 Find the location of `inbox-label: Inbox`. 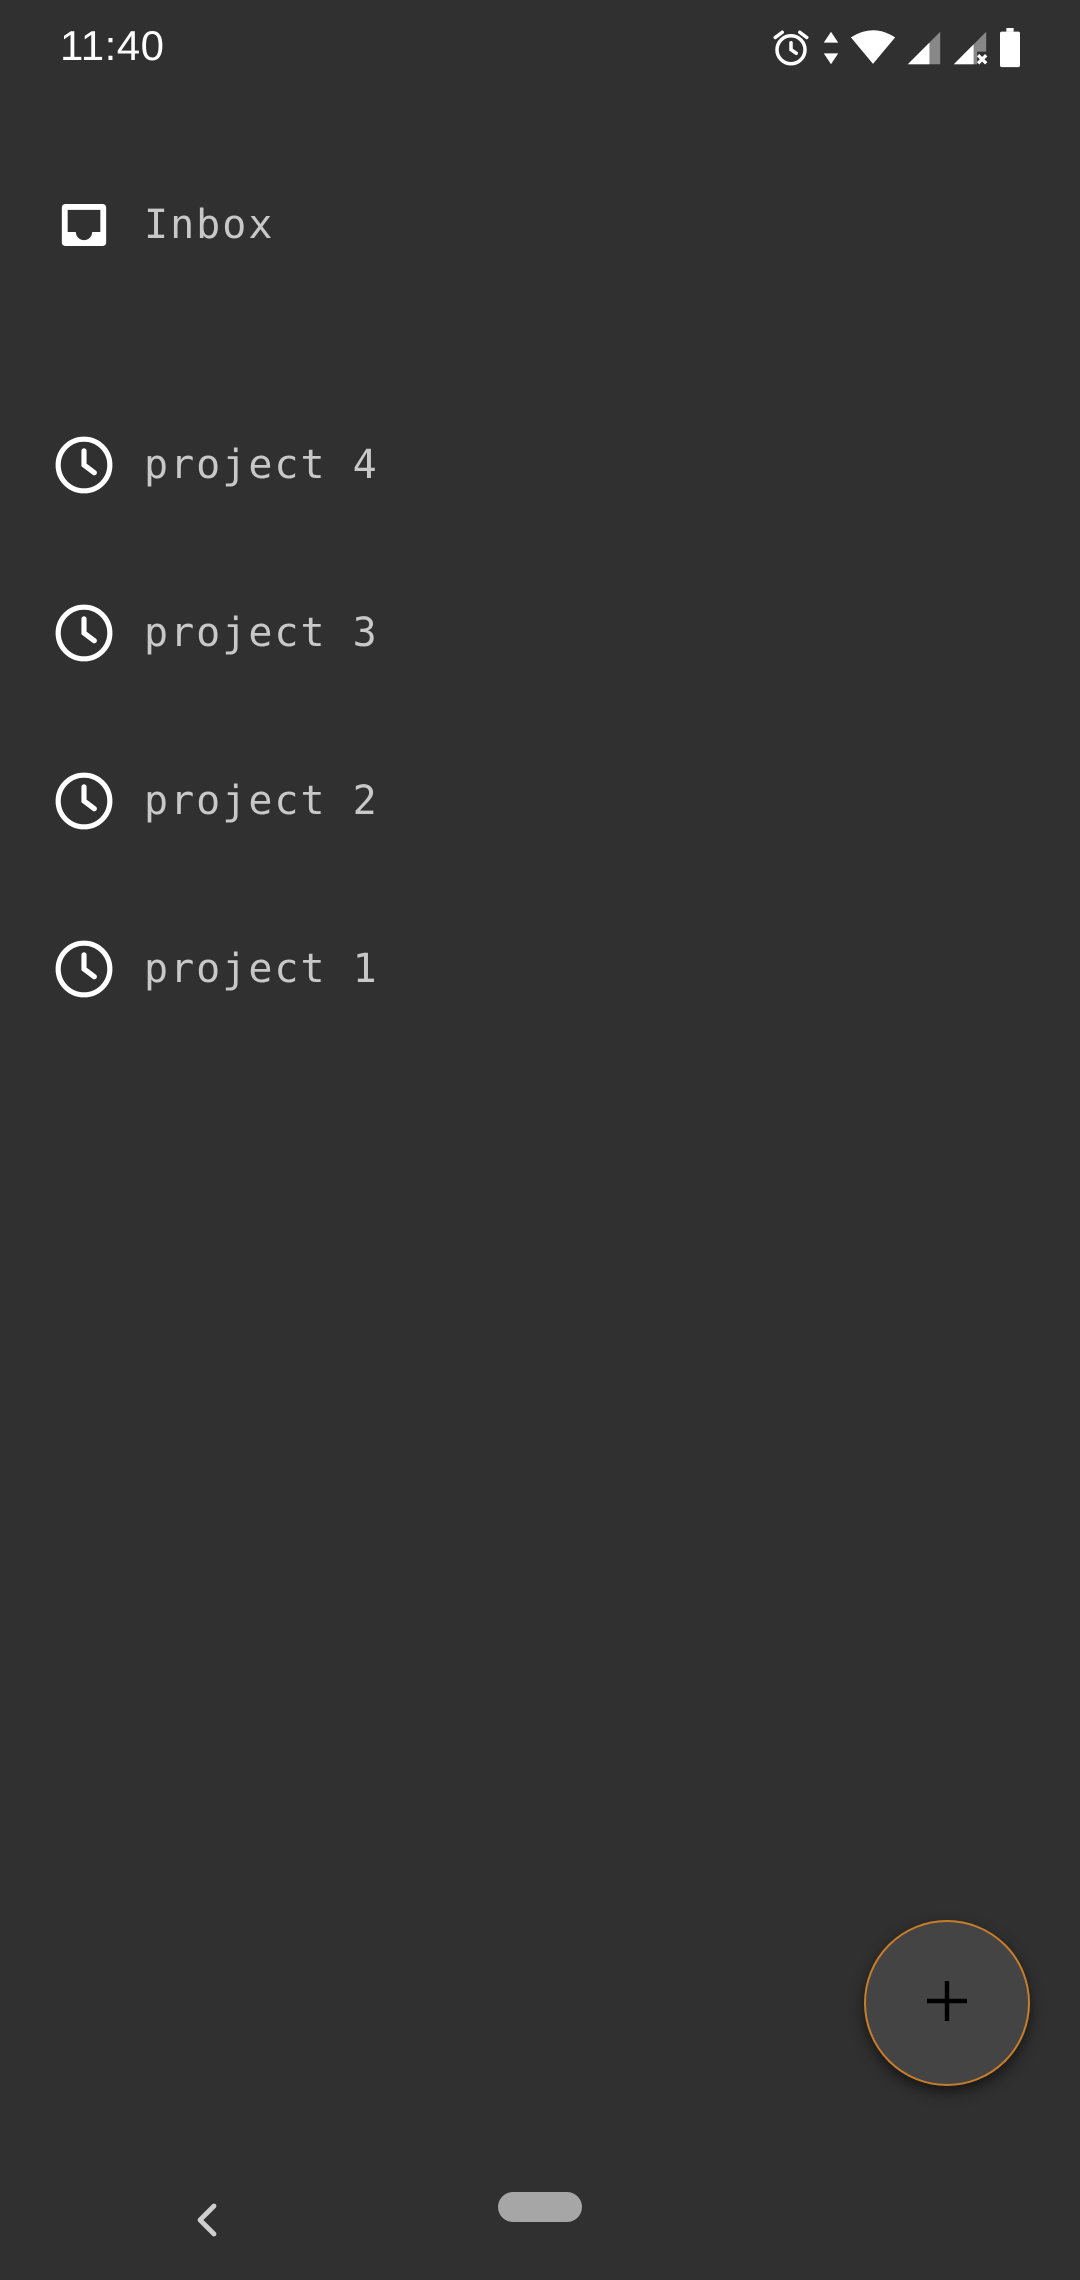

inbox-label: Inbox is located at coordinates (209, 225).